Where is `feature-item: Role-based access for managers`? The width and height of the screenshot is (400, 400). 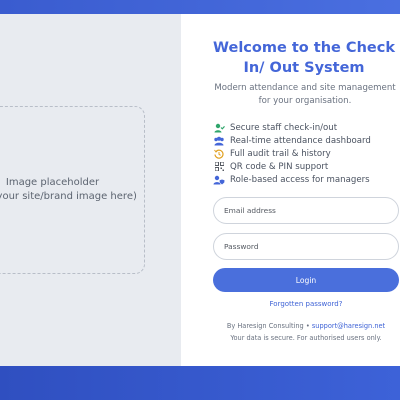 feature-item: Role-based access for managers is located at coordinates (306, 179).